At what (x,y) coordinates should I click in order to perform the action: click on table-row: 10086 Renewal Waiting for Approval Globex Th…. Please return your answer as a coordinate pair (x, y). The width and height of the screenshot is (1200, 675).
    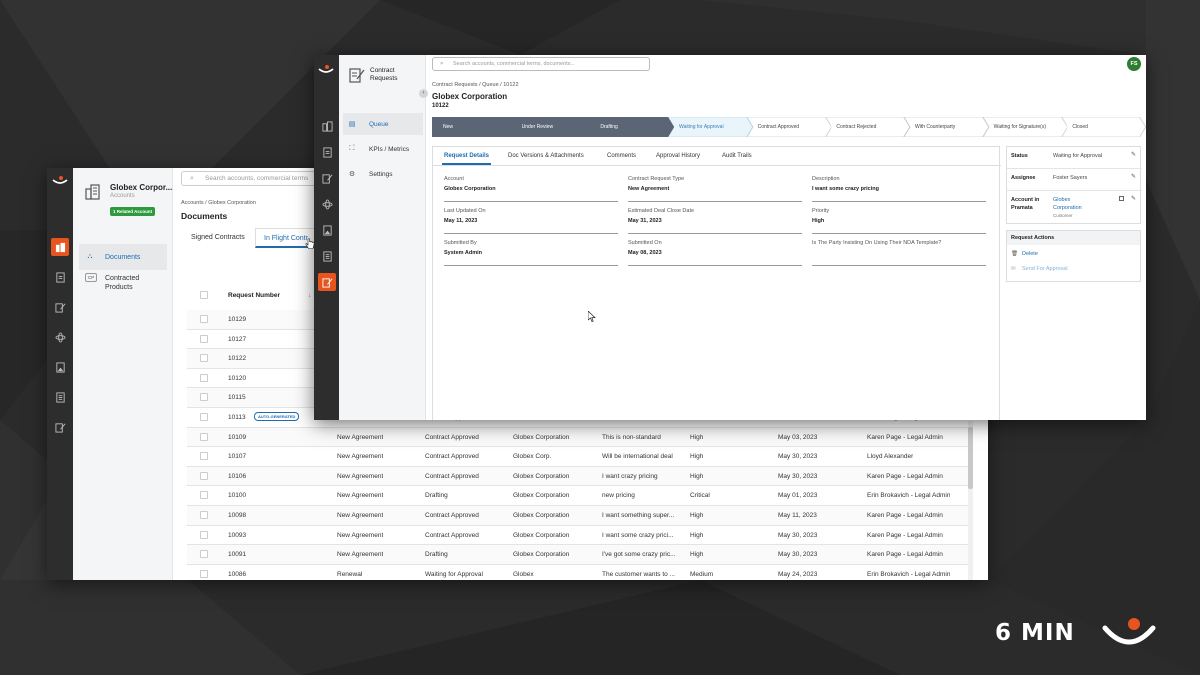
    Looking at the image, I should click on (579, 572).